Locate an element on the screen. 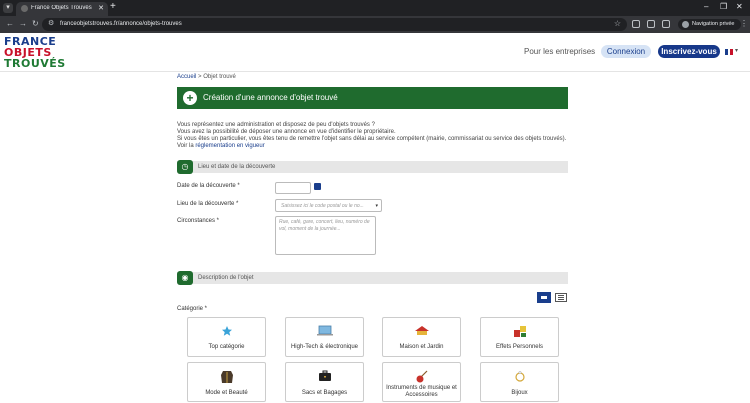 The height and width of the screenshot is (403, 750). breadcrumb-current: Objet trouvé is located at coordinates (219, 77).